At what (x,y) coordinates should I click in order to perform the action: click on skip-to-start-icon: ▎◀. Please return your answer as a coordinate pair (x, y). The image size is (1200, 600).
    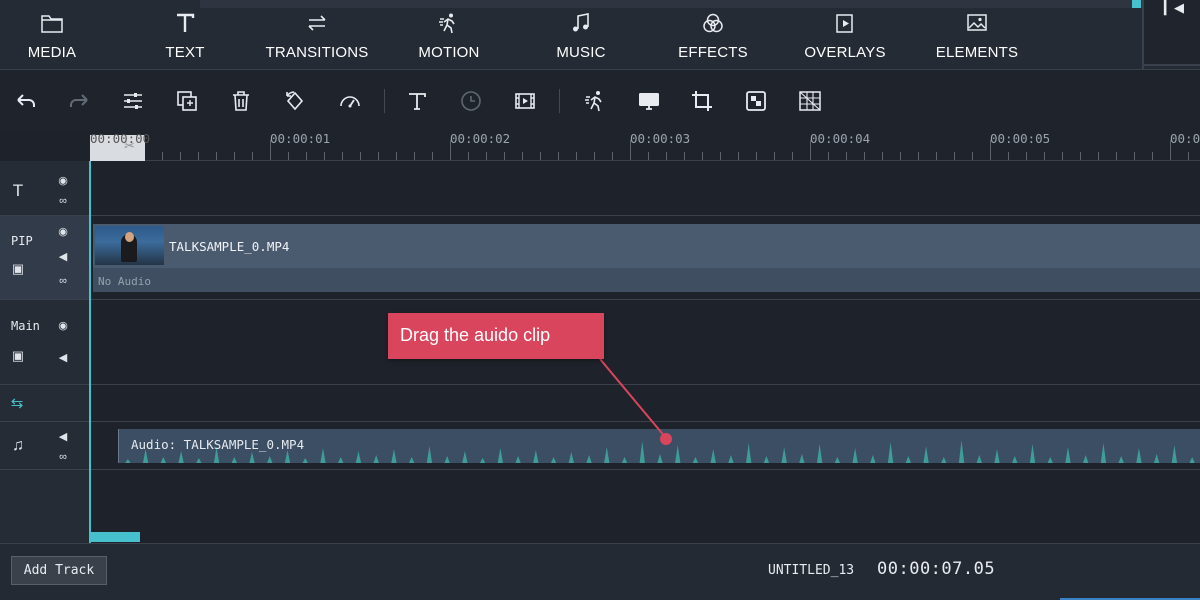
    Looking at the image, I should click on (1174, 8).